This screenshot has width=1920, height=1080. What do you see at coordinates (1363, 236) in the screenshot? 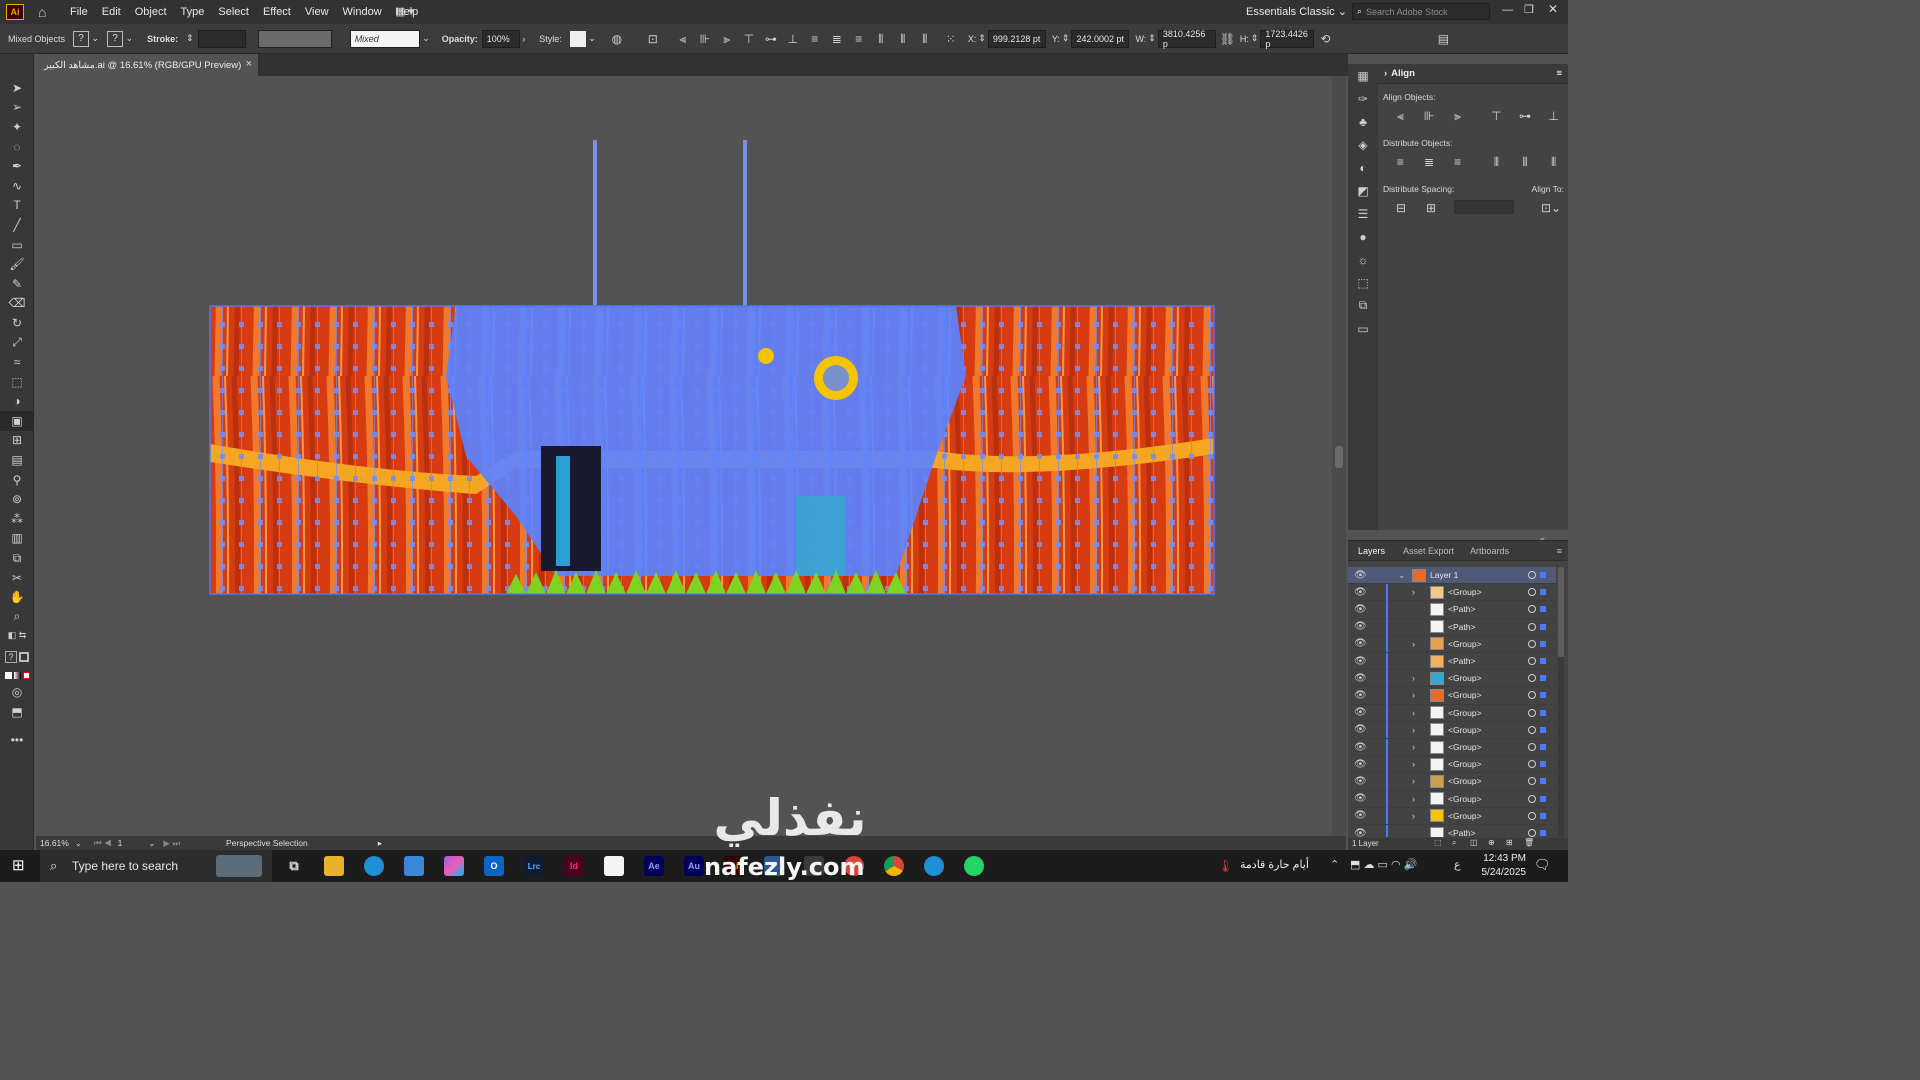
I see `color-icon: ●` at bounding box center [1363, 236].